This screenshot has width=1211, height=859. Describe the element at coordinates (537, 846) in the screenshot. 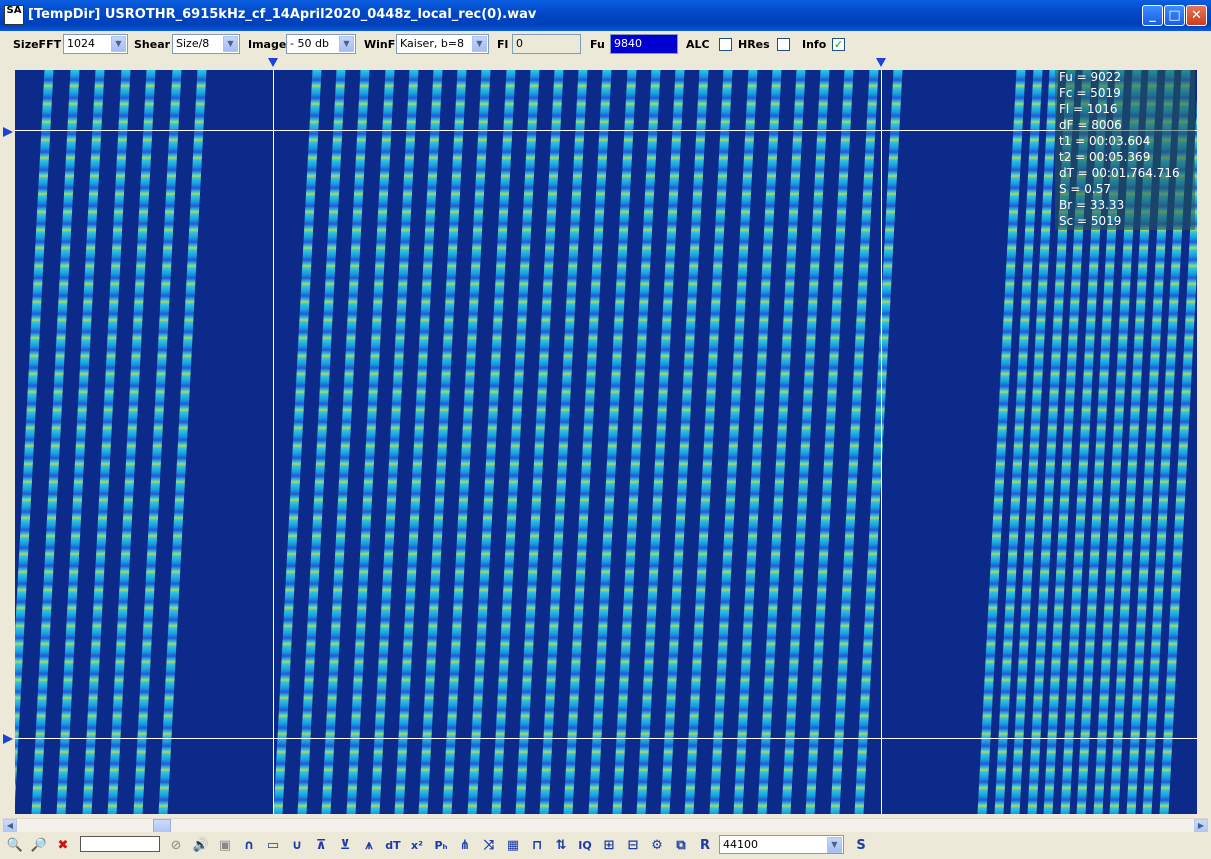

I see `wave-button: ⊓` at that location.